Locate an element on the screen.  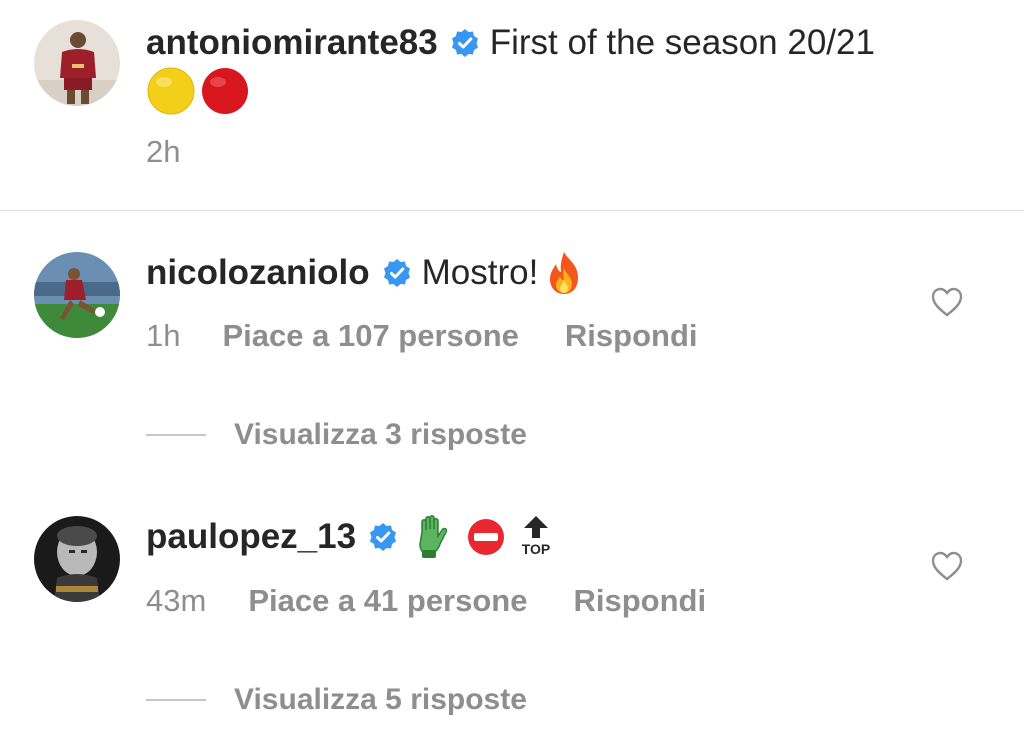
view-replies-button: Visualizza 5 risposte is located at coordinates (336, 700).